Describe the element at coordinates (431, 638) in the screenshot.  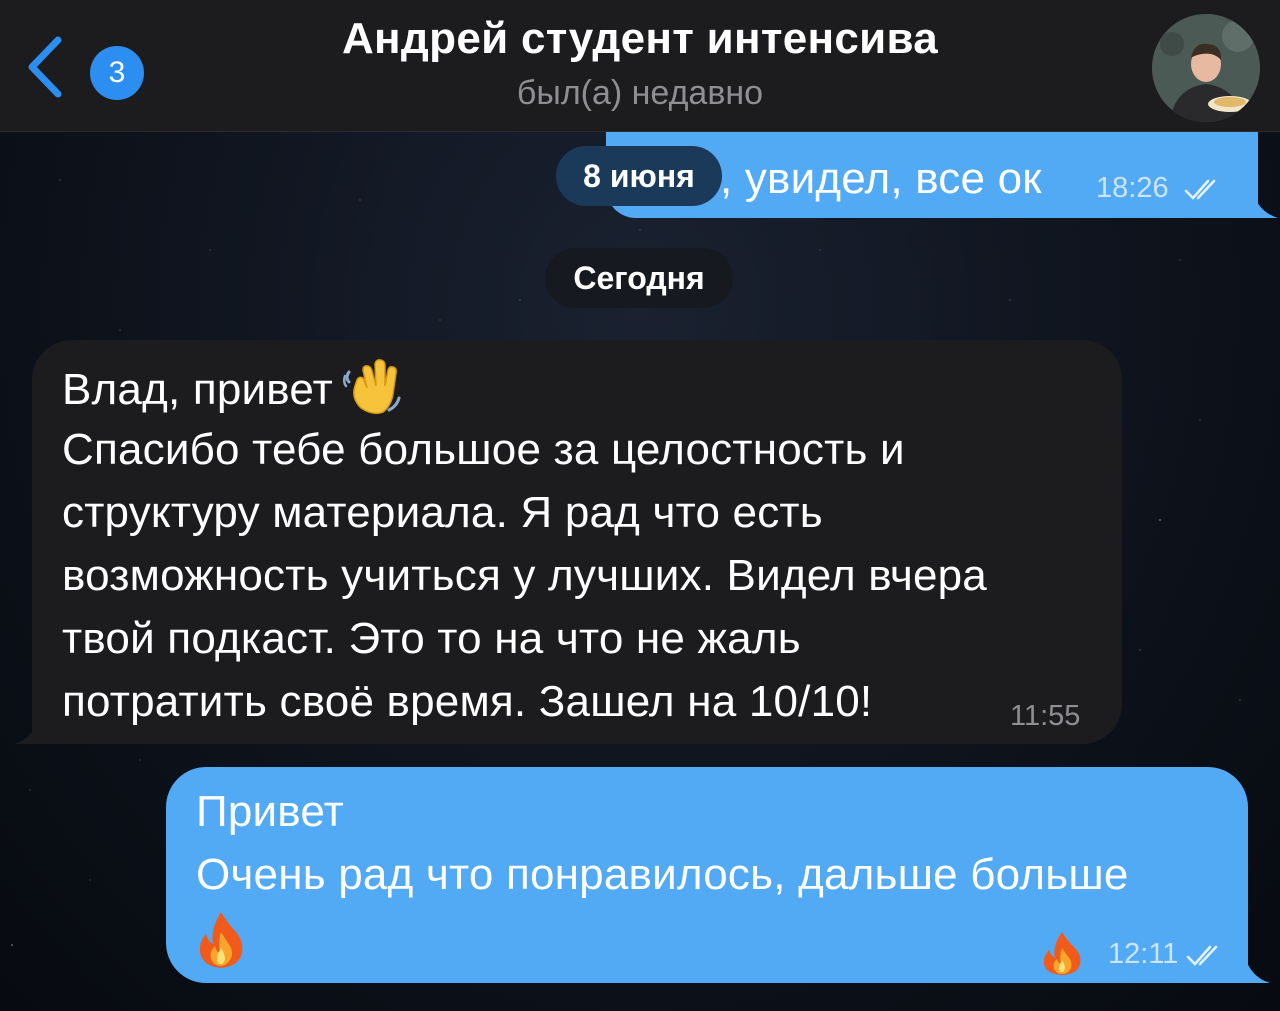
I see `message-line: твой подкаст. Это то на что не жаль` at that location.